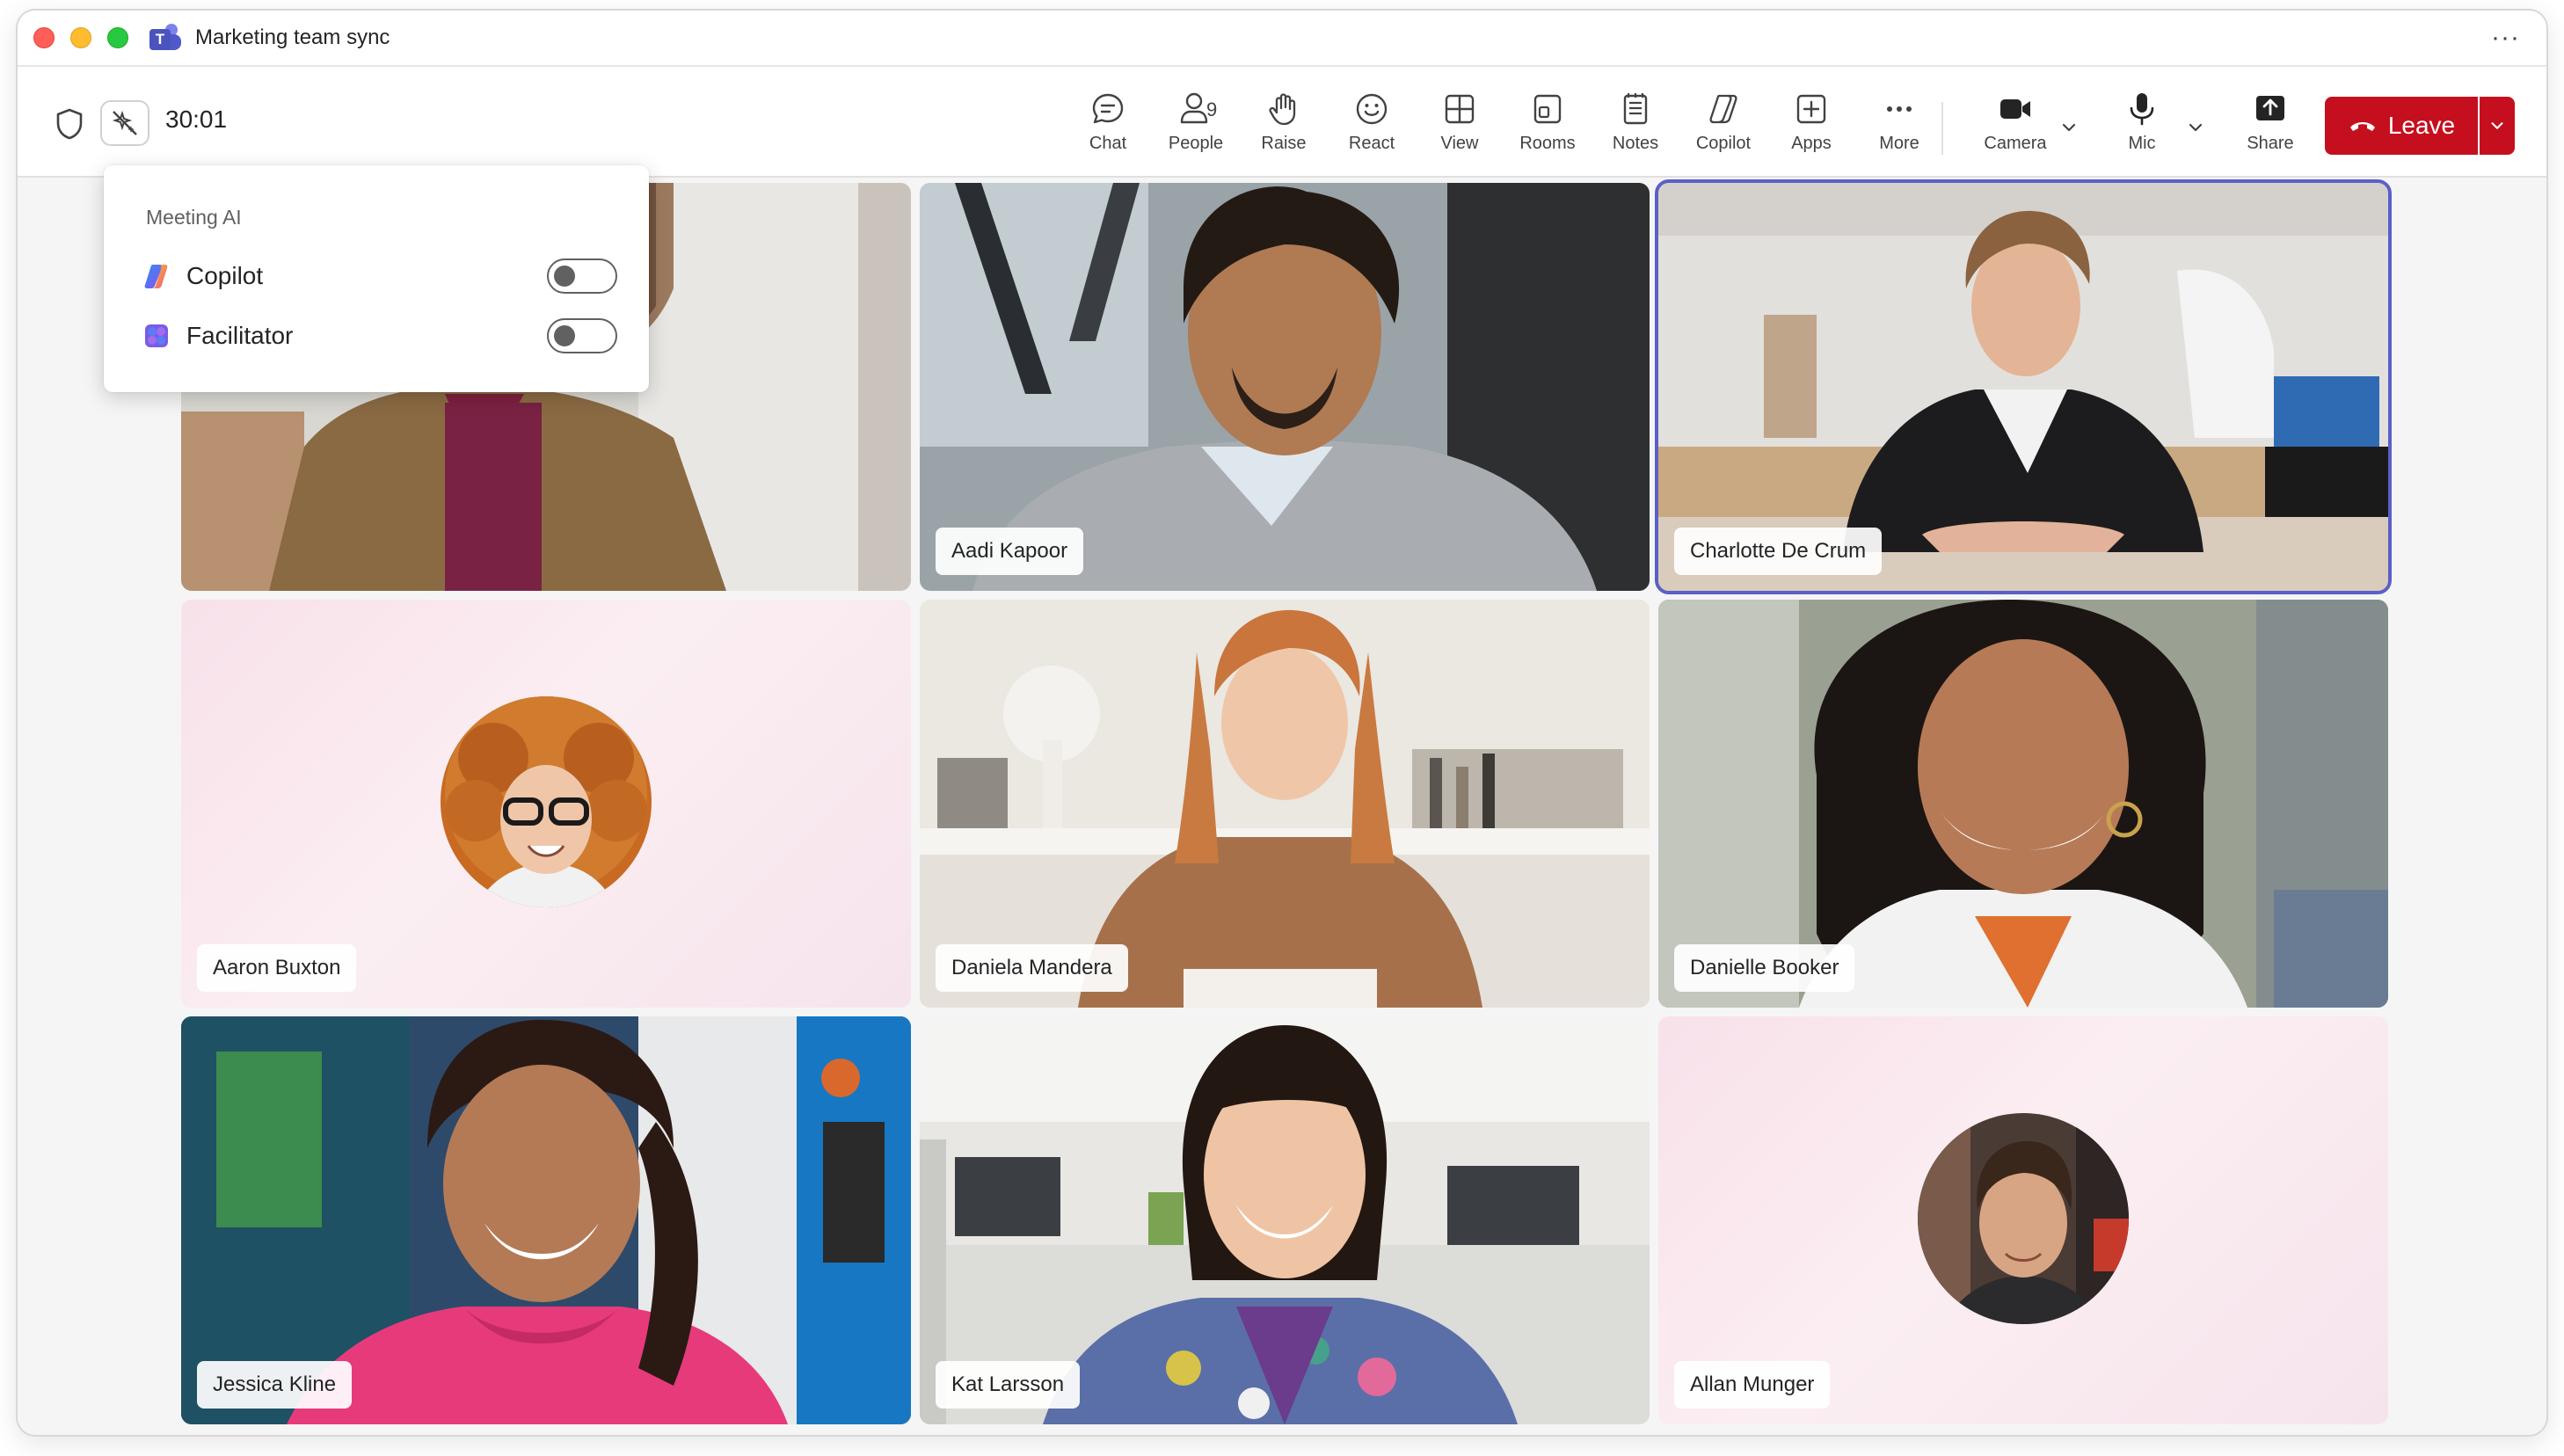  I want to click on participant-name: Allan Munger, so click(1752, 1385).